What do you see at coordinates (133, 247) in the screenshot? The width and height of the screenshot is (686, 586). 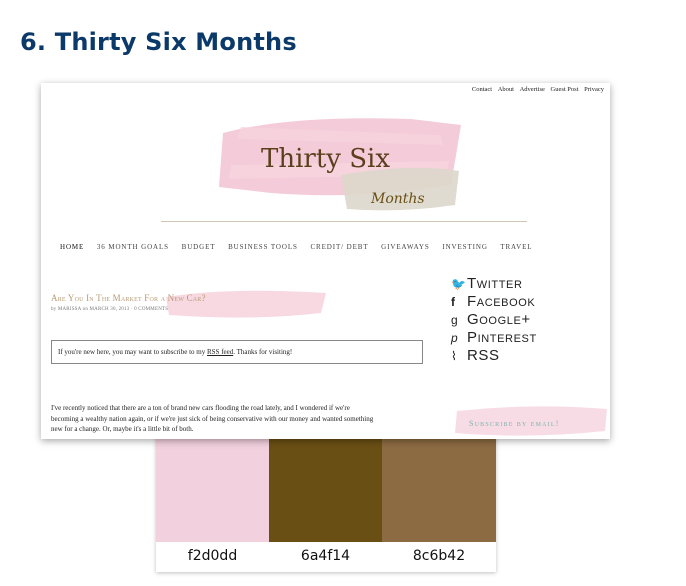 I see `nav-36-month-goals: 36 MONTH GOALS` at bounding box center [133, 247].